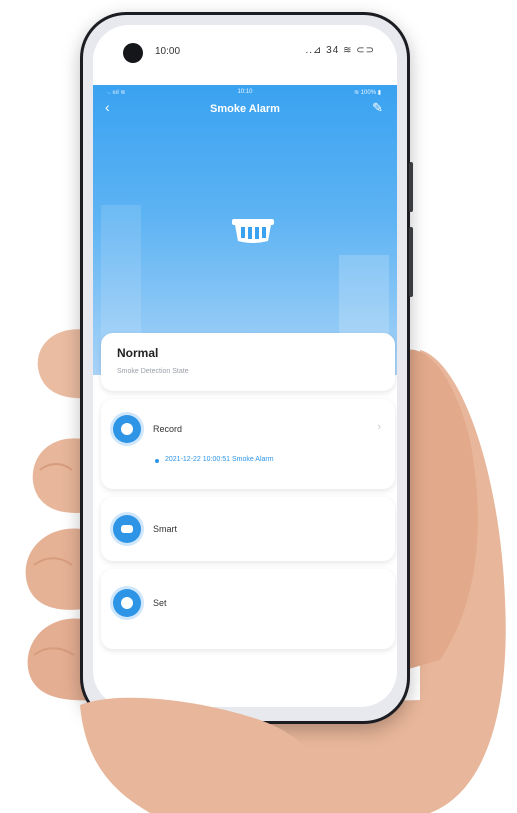 The height and width of the screenshot is (813, 517). Describe the element at coordinates (367, 93) in the screenshot. I see `app-status-right: ≋ 100% ▮` at that location.